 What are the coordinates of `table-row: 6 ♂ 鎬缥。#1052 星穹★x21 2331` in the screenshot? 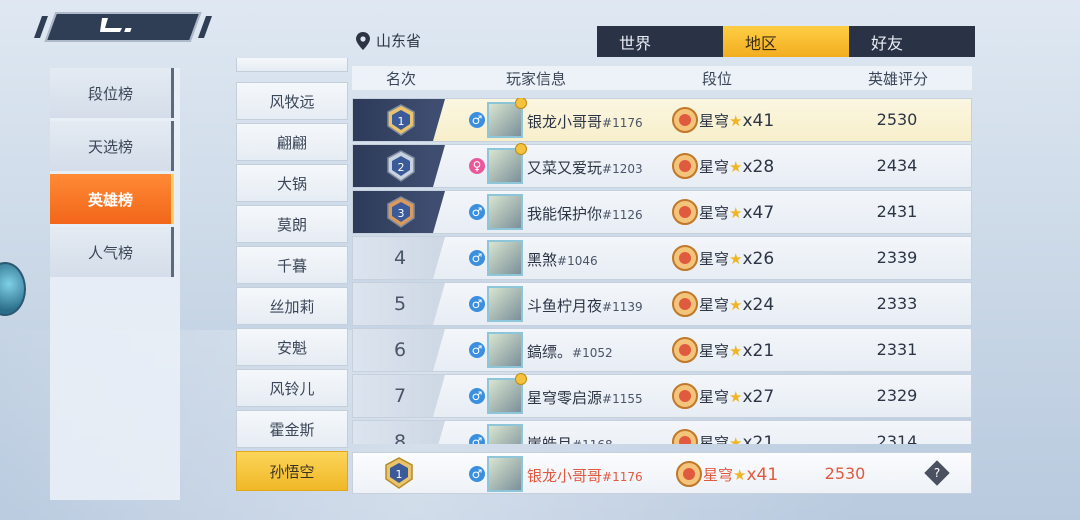 It's located at (662, 350).